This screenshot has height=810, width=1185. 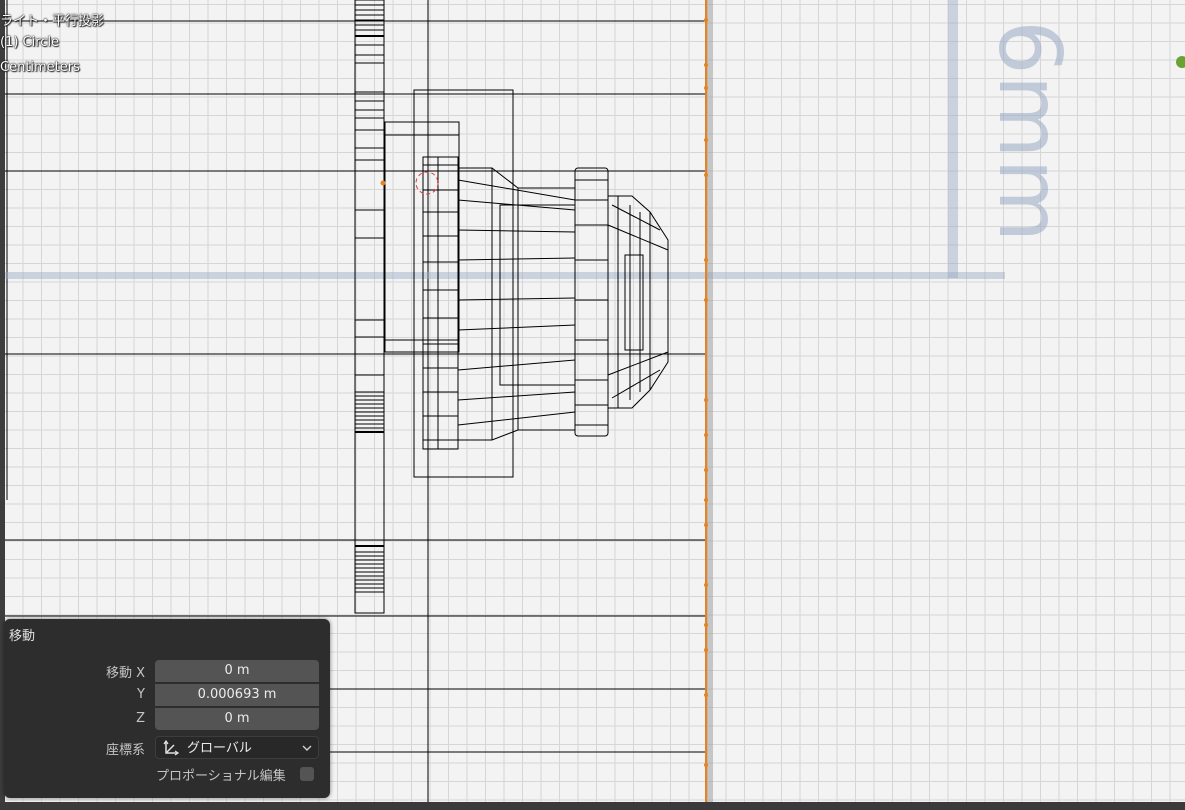 What do you see at coordinates (237, 719) in the screenshot?
I see `move-z-field: 0 m` at bounding box center [237, 719].